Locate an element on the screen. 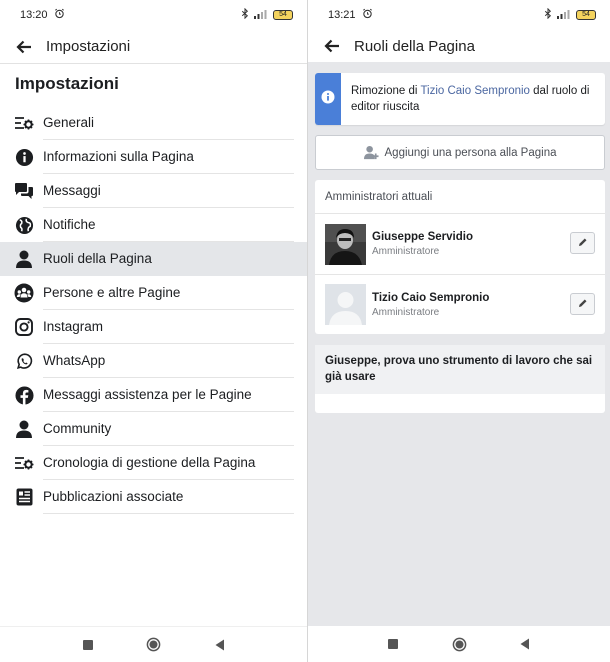 Image resolution: width=610 pixels, height=662 pixels. globe-icon is located at coordinates (24, 225).